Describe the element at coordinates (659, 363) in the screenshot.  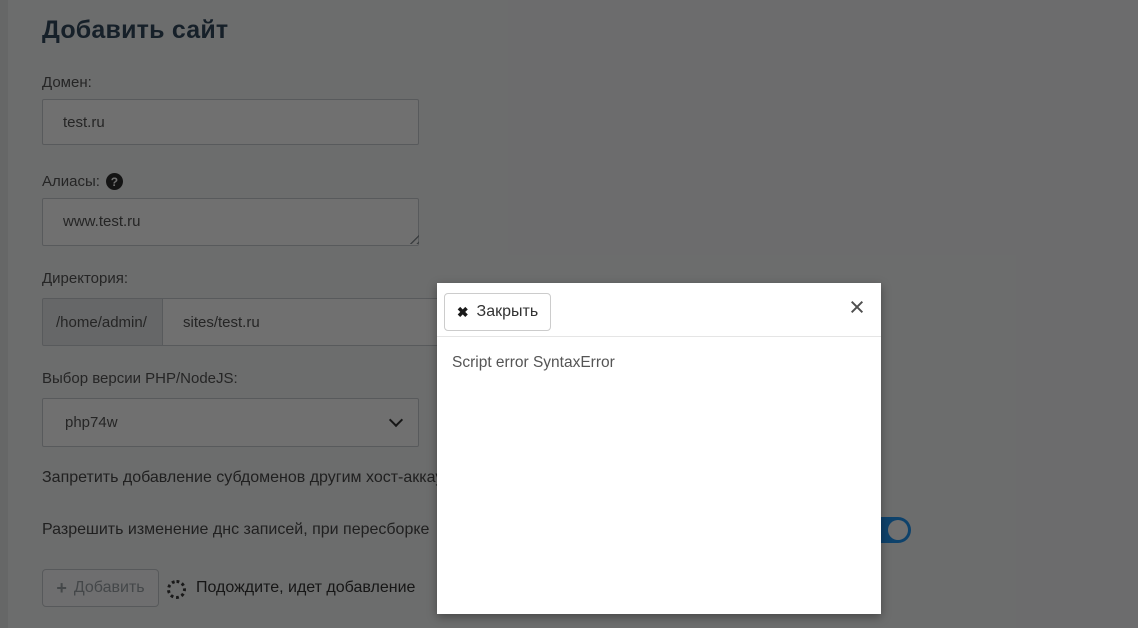
I see `modal-body: Script error SyntaxError` at that location.